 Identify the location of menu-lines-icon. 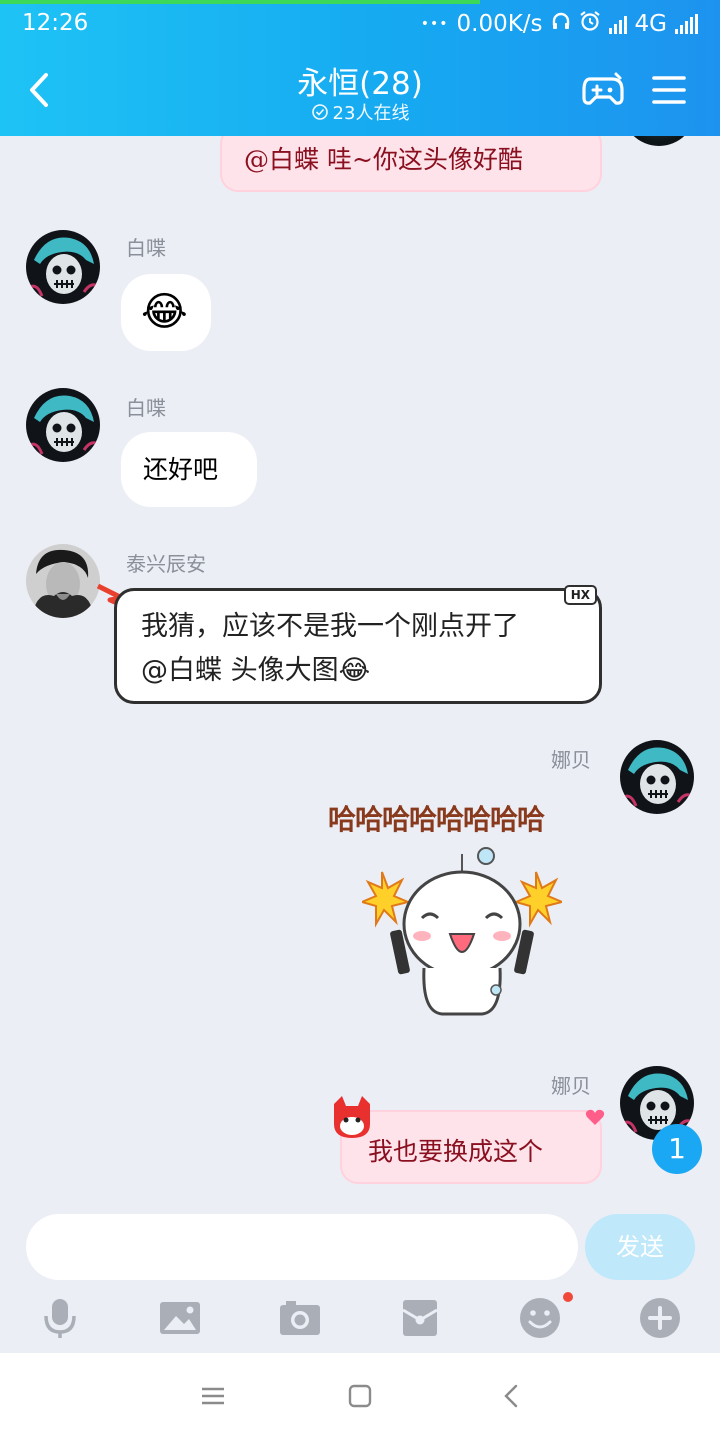
(213, 1396).